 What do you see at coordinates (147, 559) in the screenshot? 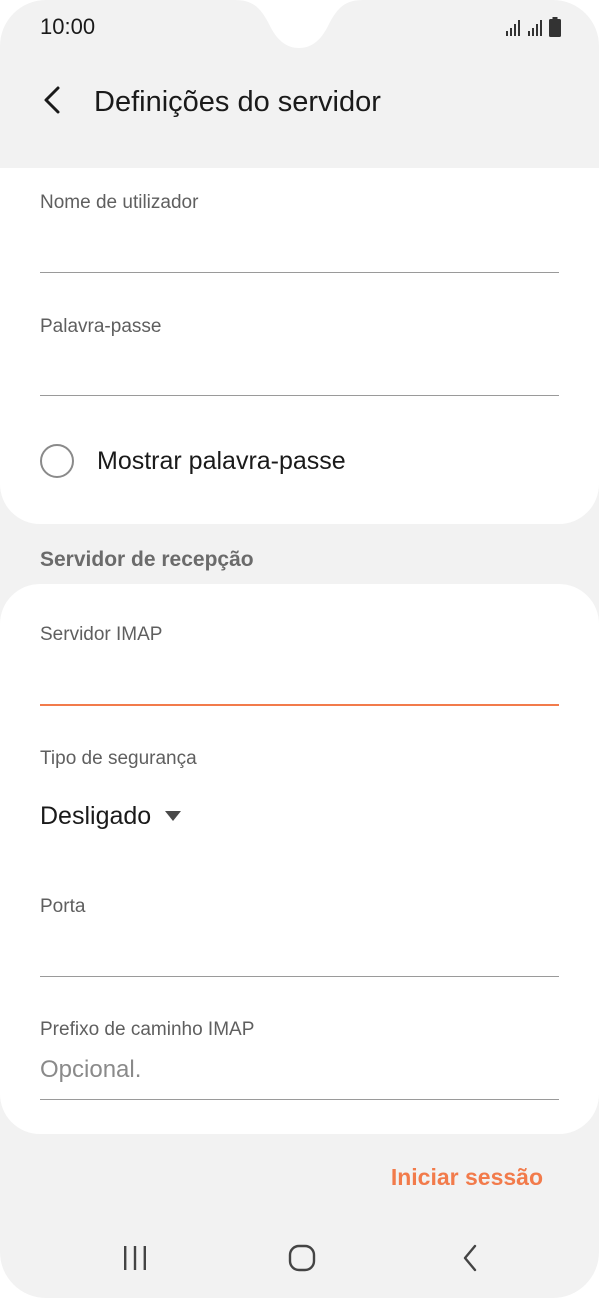
I see `incoming-server-section-title: Servidor de recepção` at bounding box center [147, 559].